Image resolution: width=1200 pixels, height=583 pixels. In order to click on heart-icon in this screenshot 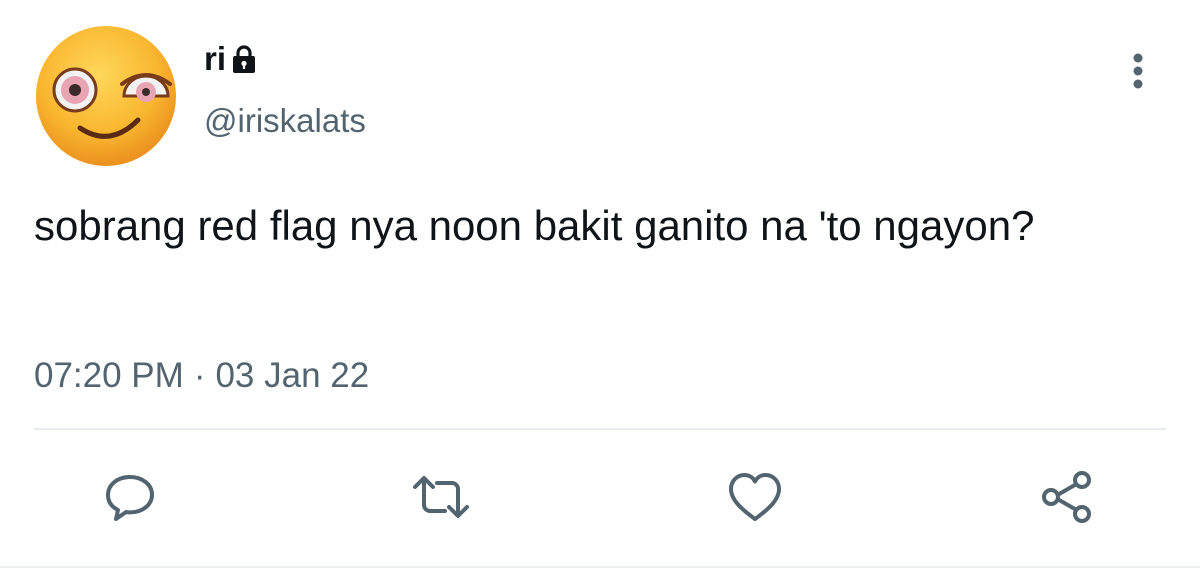, I will do `click(755, 497)`.